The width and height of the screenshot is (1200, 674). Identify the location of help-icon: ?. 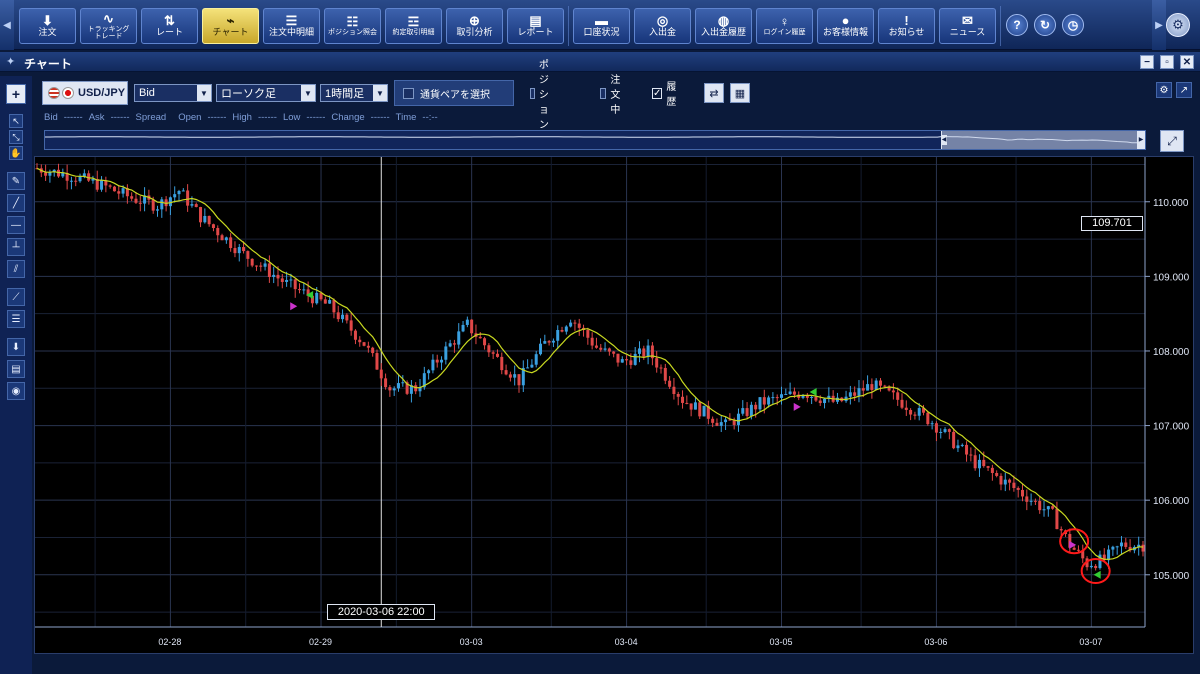
(1017, 25).